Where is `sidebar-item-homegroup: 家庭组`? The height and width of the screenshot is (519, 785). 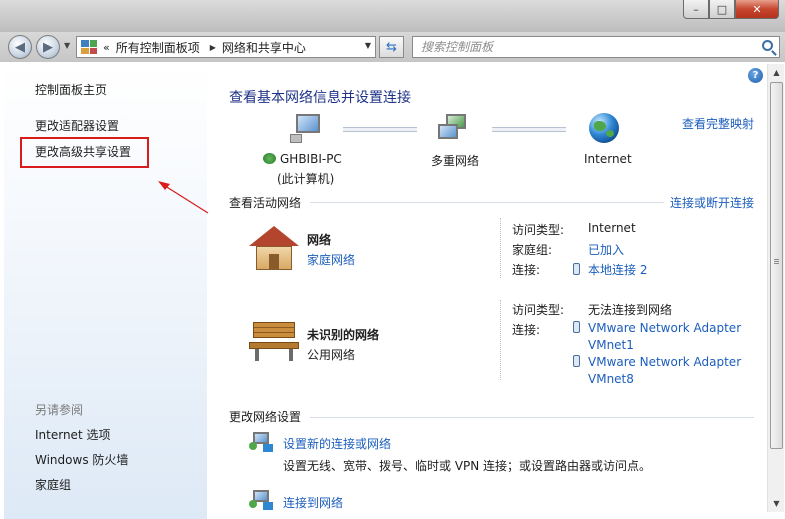 sidebar-item-homegroup: 家庭组 is located at coordinates (53, 484).